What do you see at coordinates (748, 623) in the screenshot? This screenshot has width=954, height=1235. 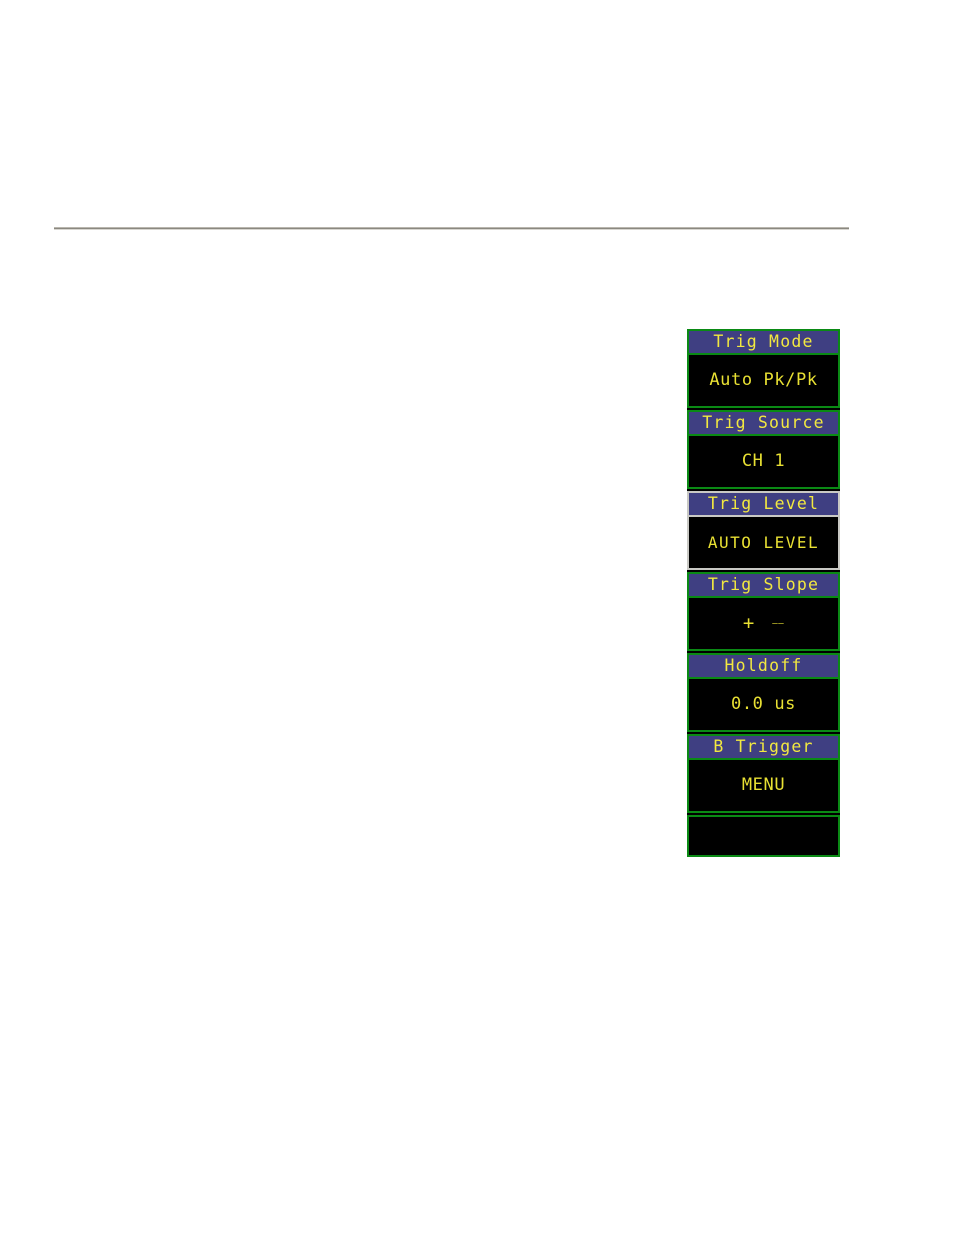 I see `slope-positive-icon: +` at bounding box center [748, 623].